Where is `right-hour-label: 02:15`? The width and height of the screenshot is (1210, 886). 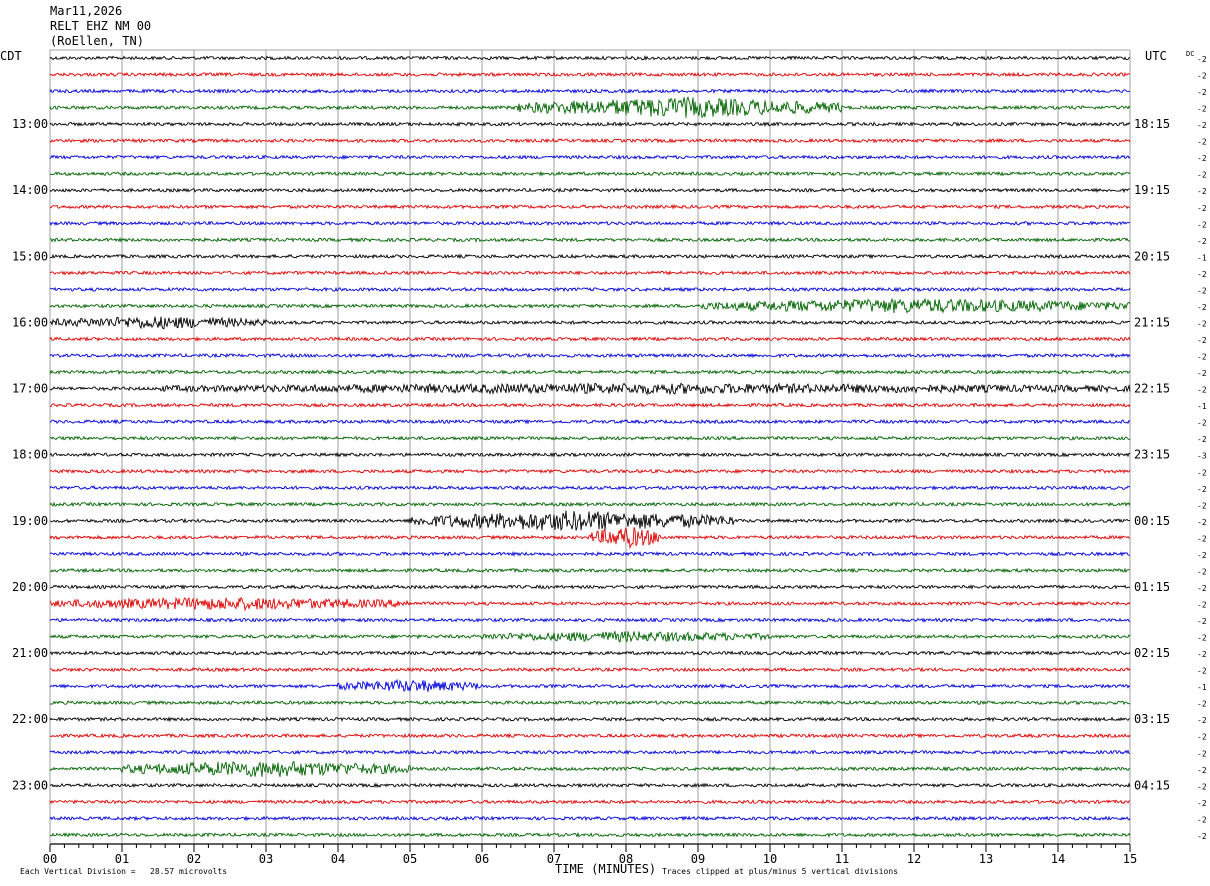 right-hour-label: 02:15 is located at coordinates (1152, 653).